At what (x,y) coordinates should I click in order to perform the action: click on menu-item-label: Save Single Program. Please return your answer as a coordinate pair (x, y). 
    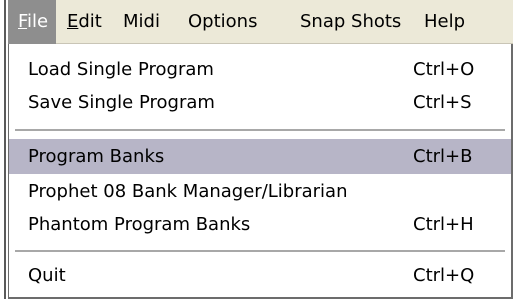
    Looking at the image, I should click on (121, 102).